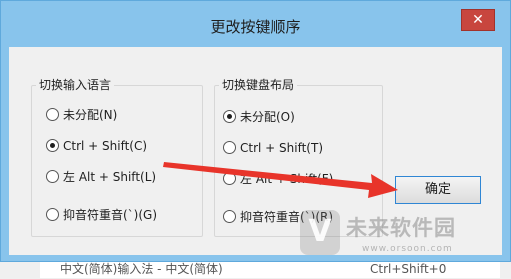 Image resolution: width=511 pixels, height=279 pixels. What do you see at coordinates (407, 249) in the screenshot?
I see `watermark-url: www.orsoon.com` at bounding box center [407, 249].